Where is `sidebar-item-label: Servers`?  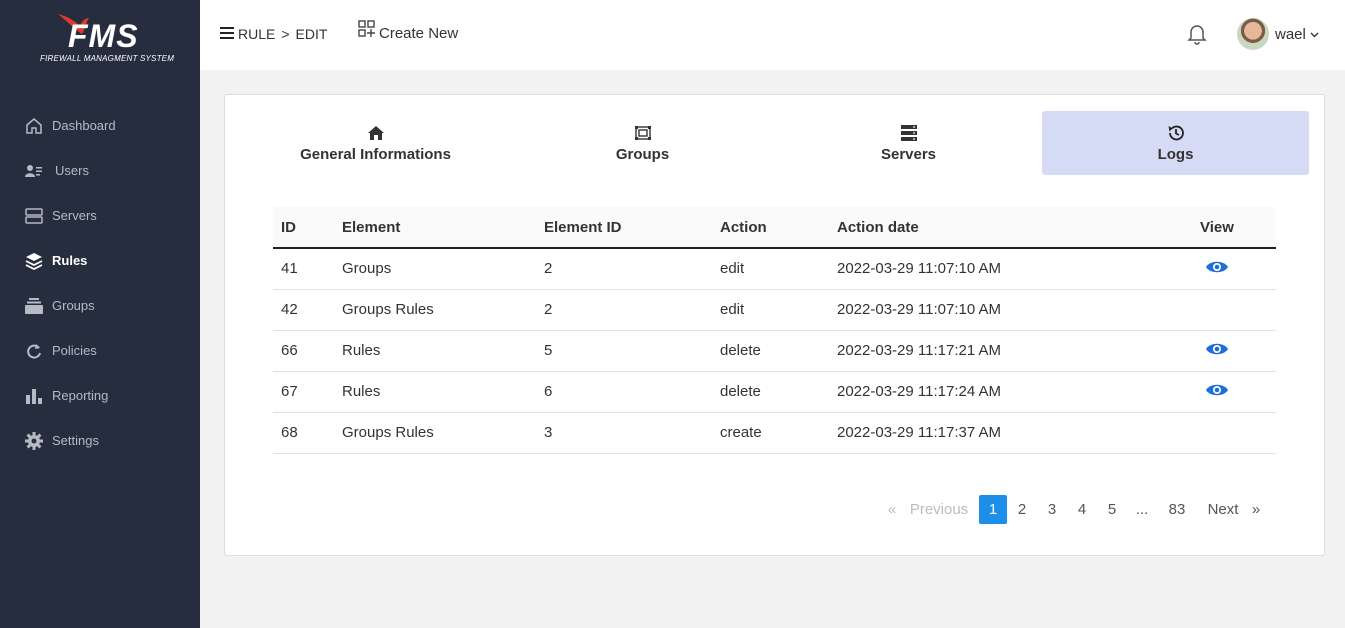 sidebar-item-label: Servers is located at coordinates (74, 215).